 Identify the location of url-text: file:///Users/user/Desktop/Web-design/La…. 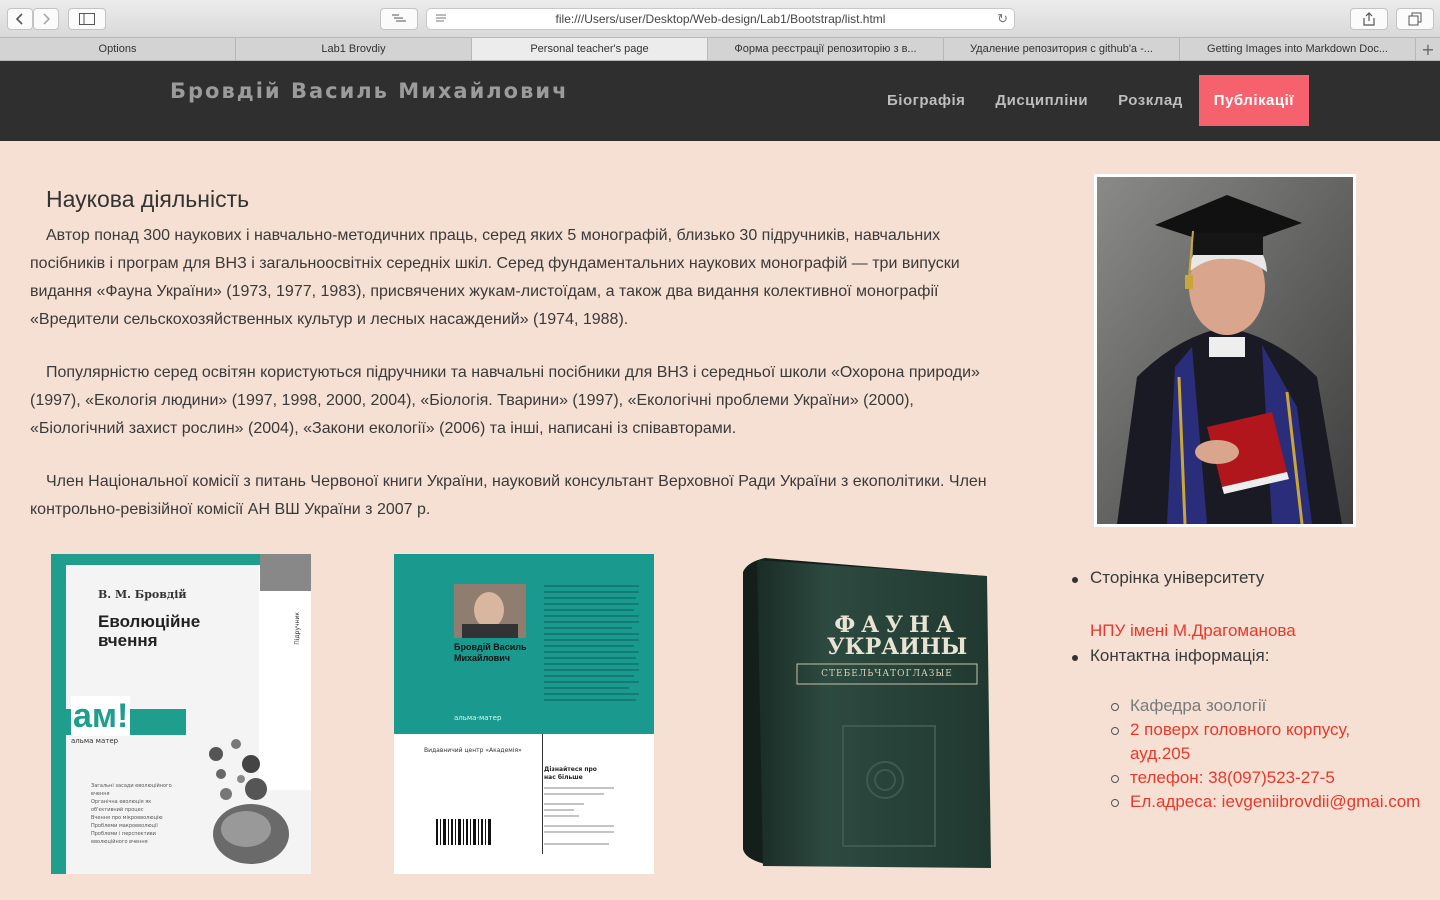
(720, 19).